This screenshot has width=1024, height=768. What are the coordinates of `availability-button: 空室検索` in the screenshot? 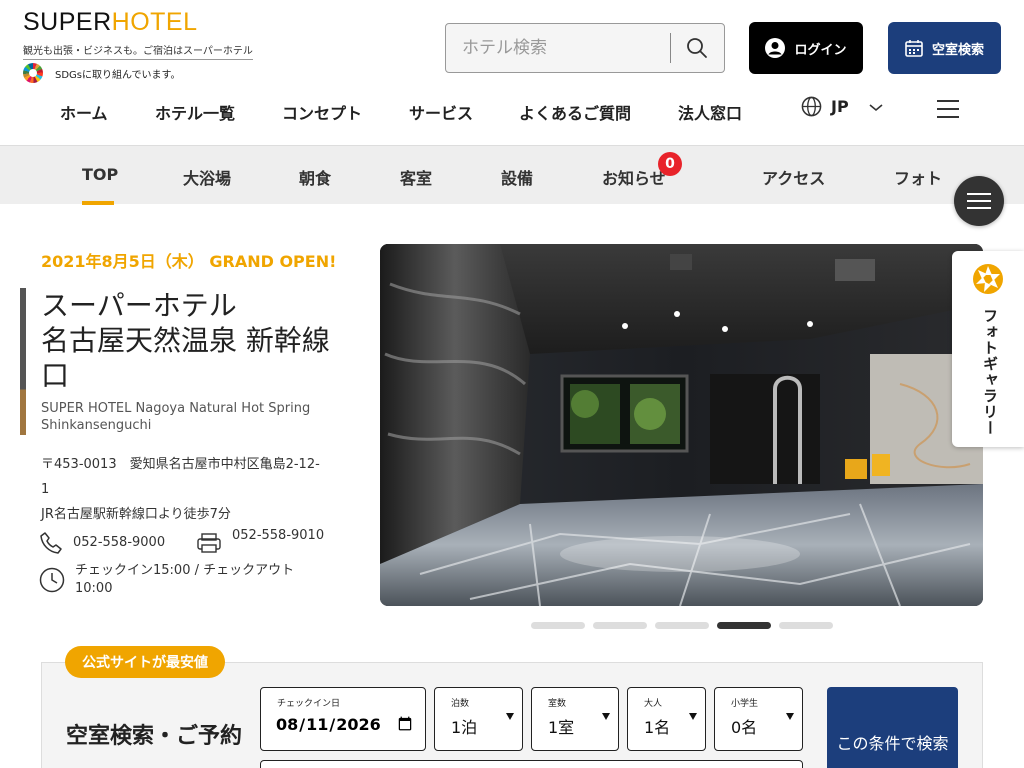 It's located at (944, 48).